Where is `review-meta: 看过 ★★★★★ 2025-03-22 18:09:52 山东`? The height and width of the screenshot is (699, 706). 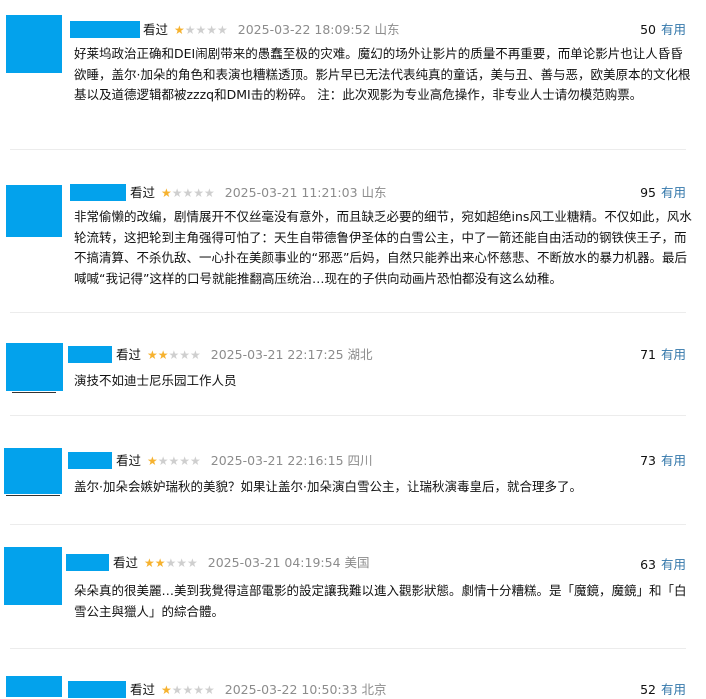 review-meta: 看过 ★★★★★ 2025-03-22 18:09:52 山东 is located at coordinates (271, 30).